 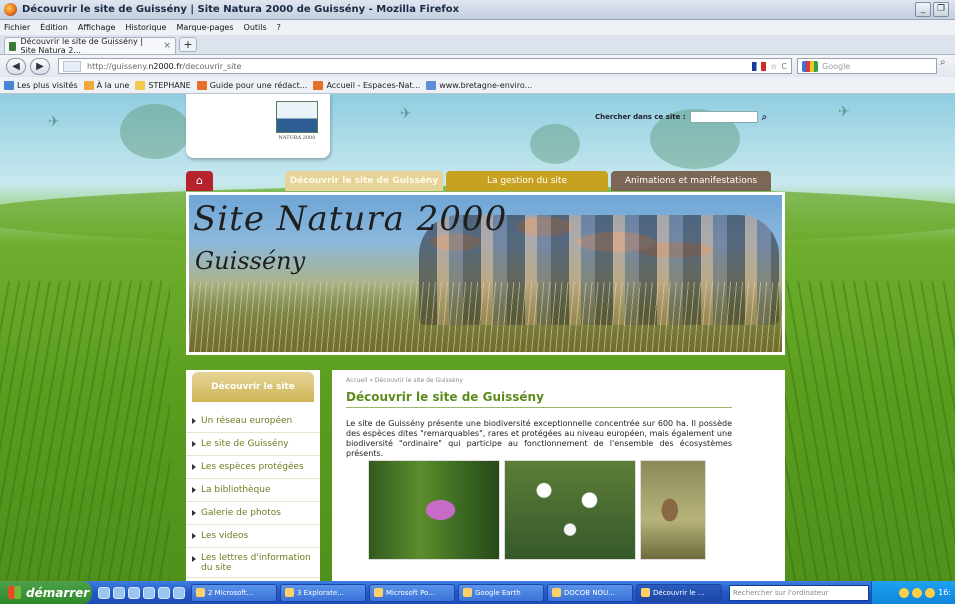 What do you see at coordinates (200, 592) in the screenshot?
I see `app-icon` at bounding box center [200, 592].